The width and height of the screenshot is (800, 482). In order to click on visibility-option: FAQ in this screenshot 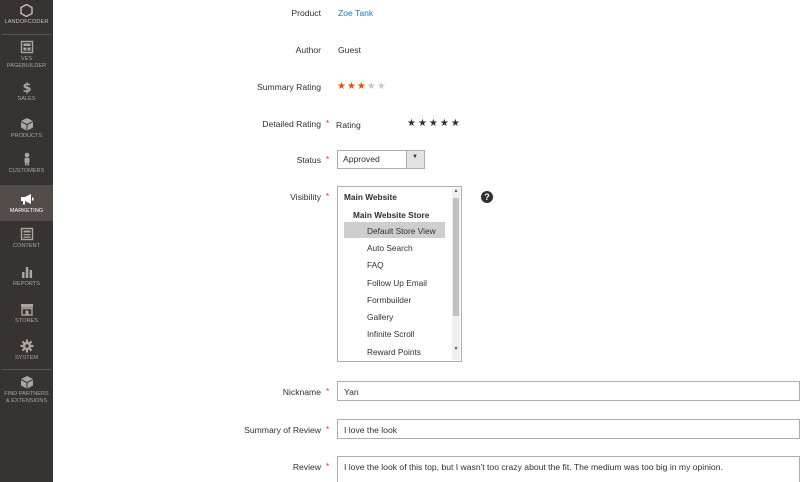, I will do `click(375, 265)`.